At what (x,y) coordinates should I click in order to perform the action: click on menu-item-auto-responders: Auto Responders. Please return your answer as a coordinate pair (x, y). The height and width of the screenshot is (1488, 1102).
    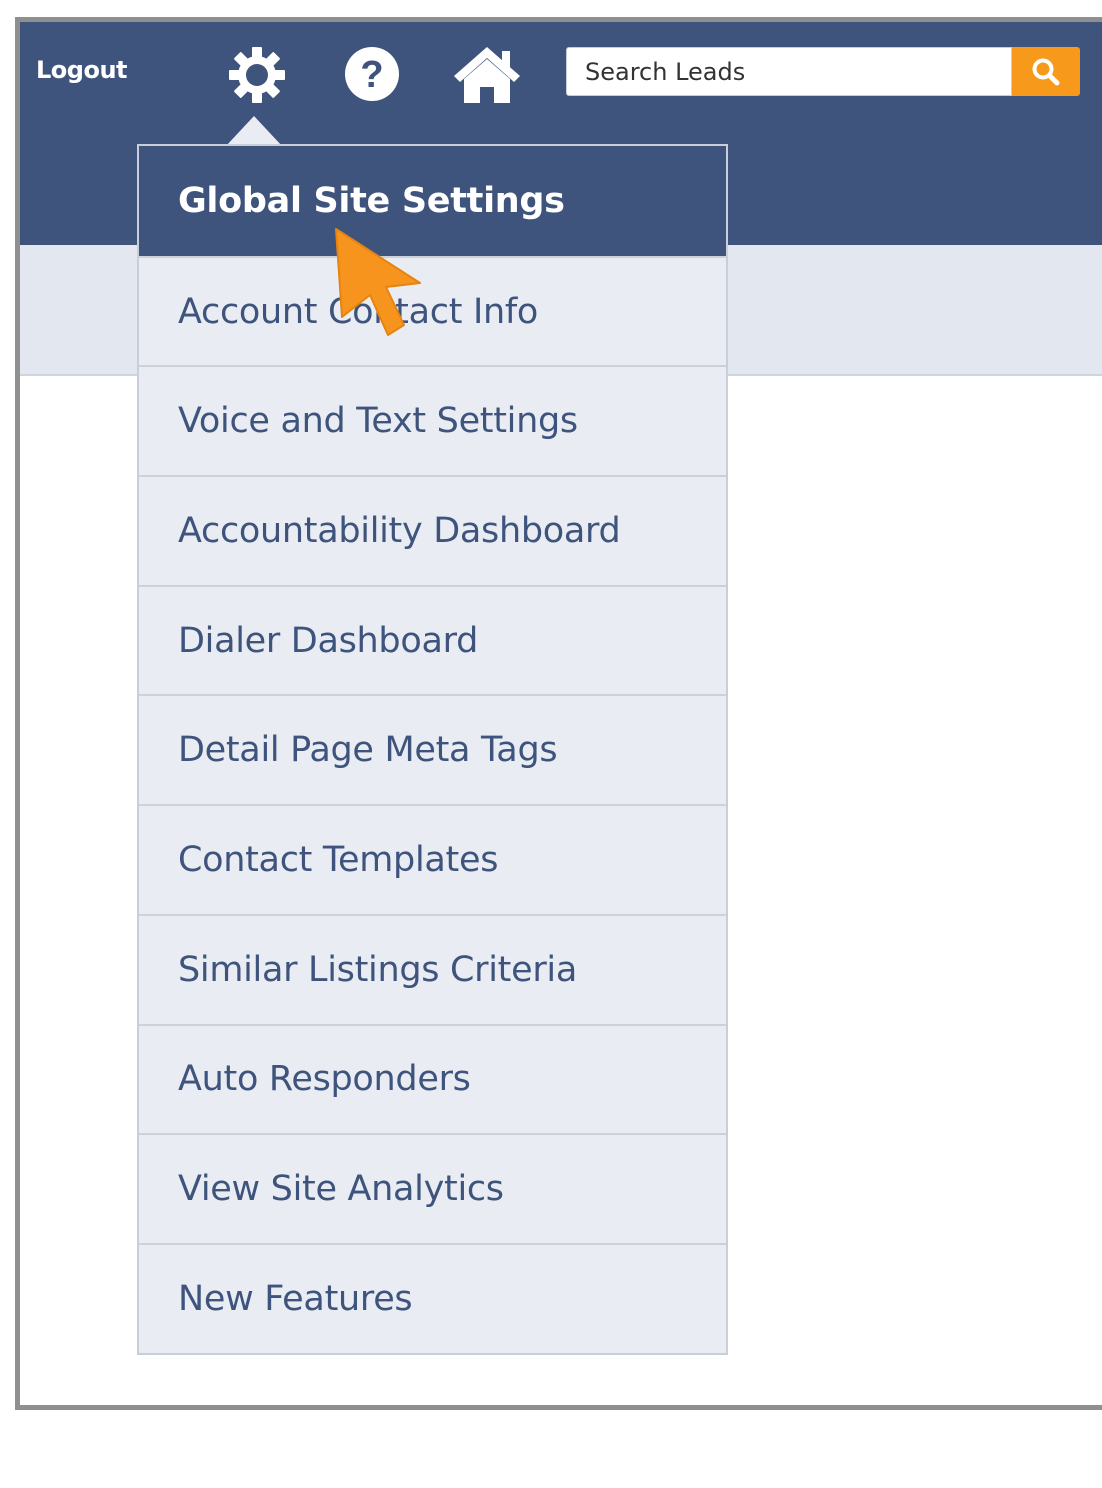
    Looking at the image, I should click on (432, 1078).